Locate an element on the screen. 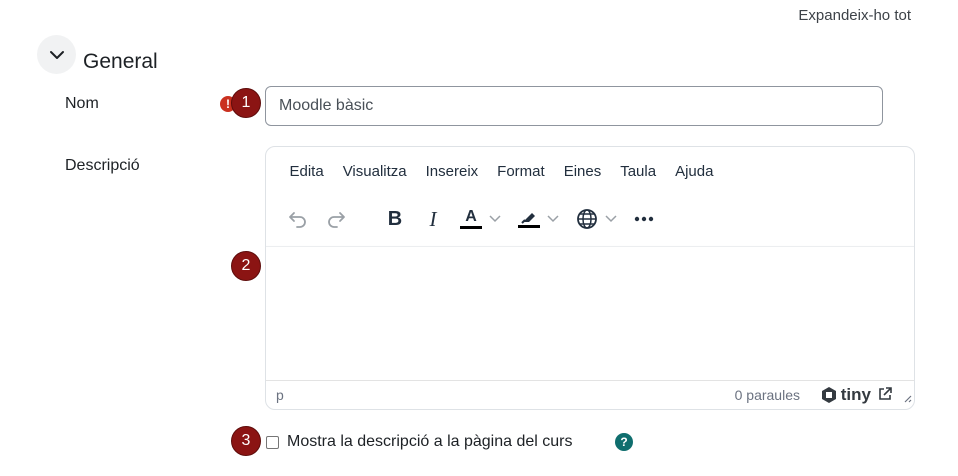 Image resolution: width=958 pixels, height=476 pixels. step-badge-2: 2 is located at coordinates (246, 266).